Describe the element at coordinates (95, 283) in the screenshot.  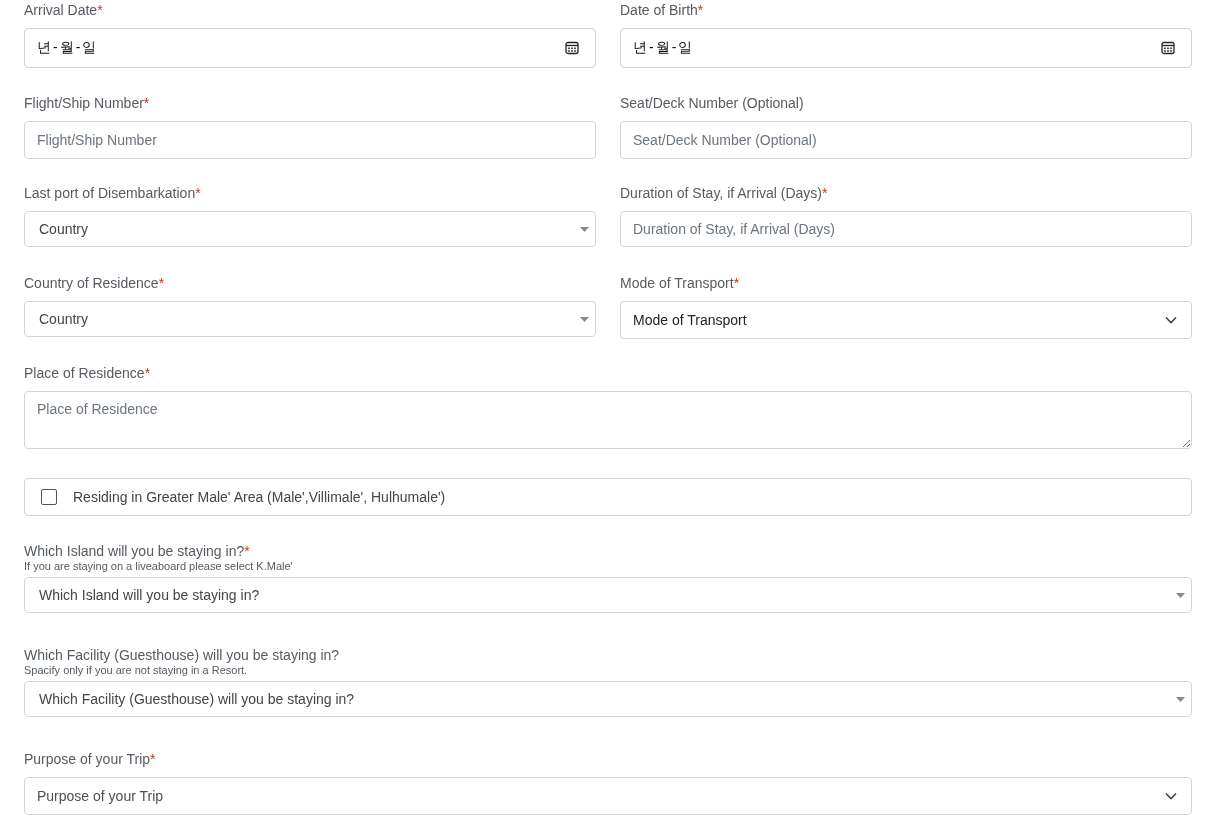
I see `field-label: Country of Residence*` at that location.